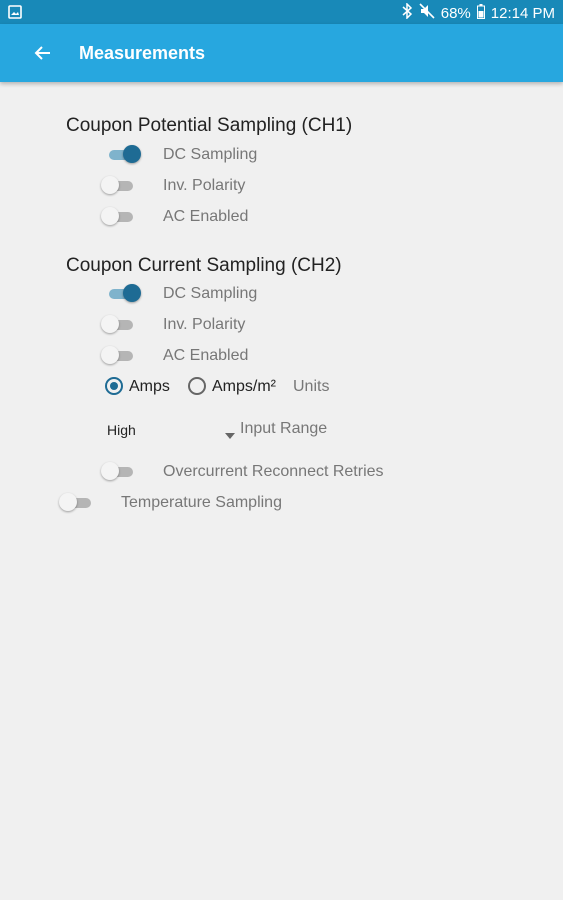 This screenshot has width=563, height=900. Describe the element at coordinates (206, 216) in the screenshot. I see `ch1-ac-enabled-label: AC Enabled` at that location.